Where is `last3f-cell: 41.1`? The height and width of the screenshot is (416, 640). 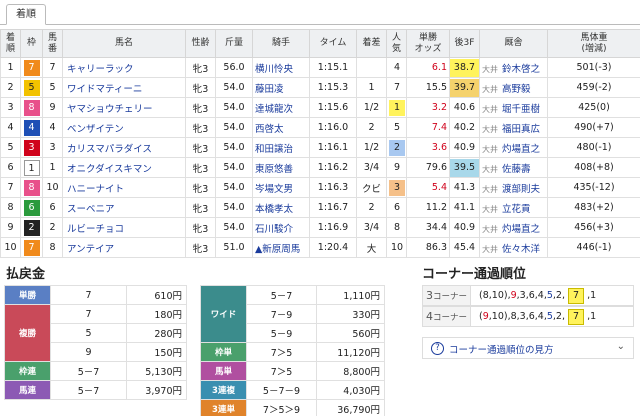
last3f-cell: 41.1 is located at coordinates (464, 207).